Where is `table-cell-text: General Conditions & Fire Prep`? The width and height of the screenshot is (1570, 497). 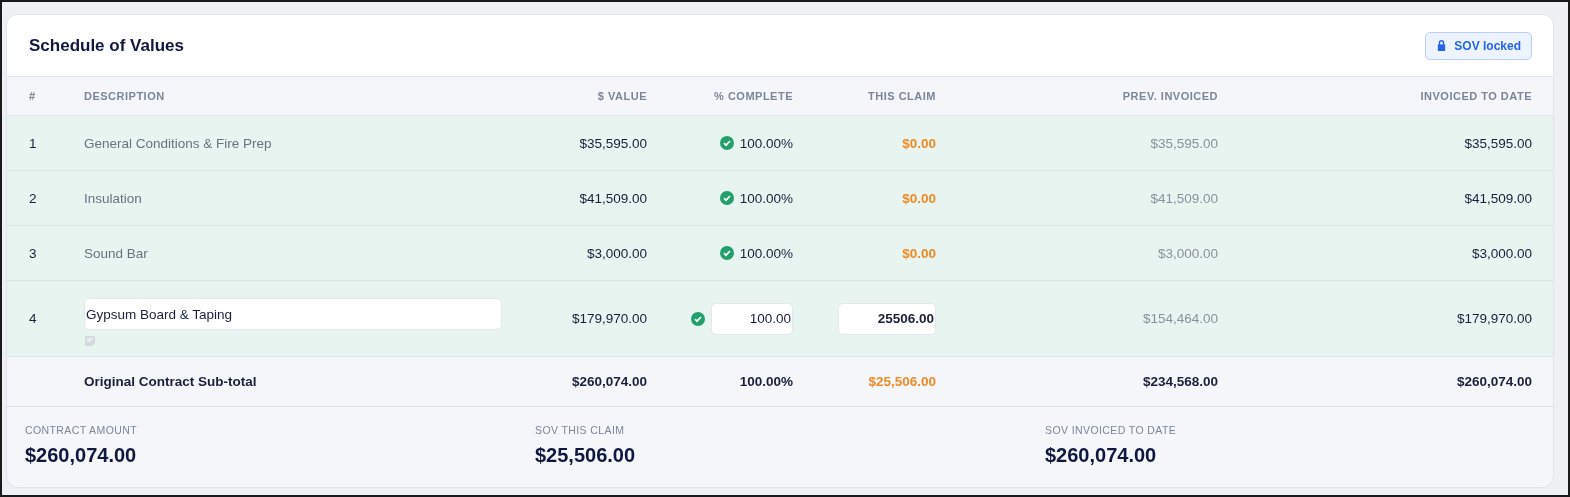 table-cell-text: General Conditions & Fire Prep is located at coordinates (178, 143).